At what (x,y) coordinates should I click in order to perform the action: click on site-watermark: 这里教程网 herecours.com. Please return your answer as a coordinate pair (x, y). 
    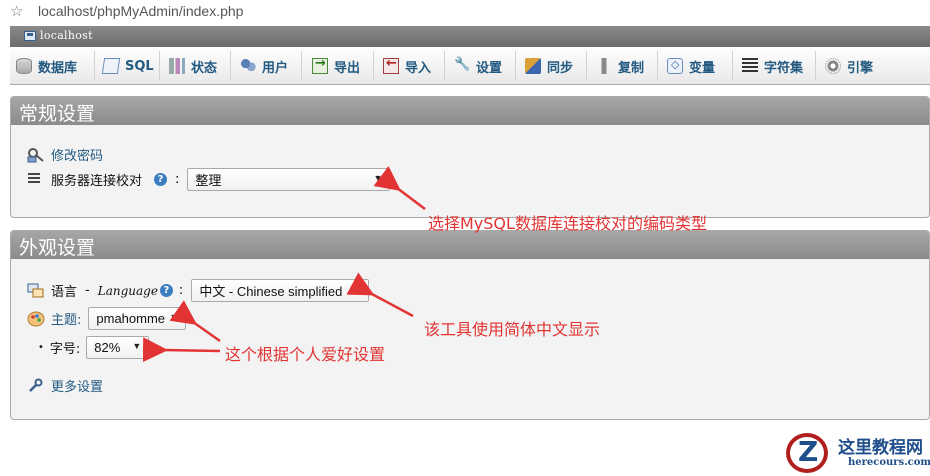
    Looking at the image, I should click on (856, 453).